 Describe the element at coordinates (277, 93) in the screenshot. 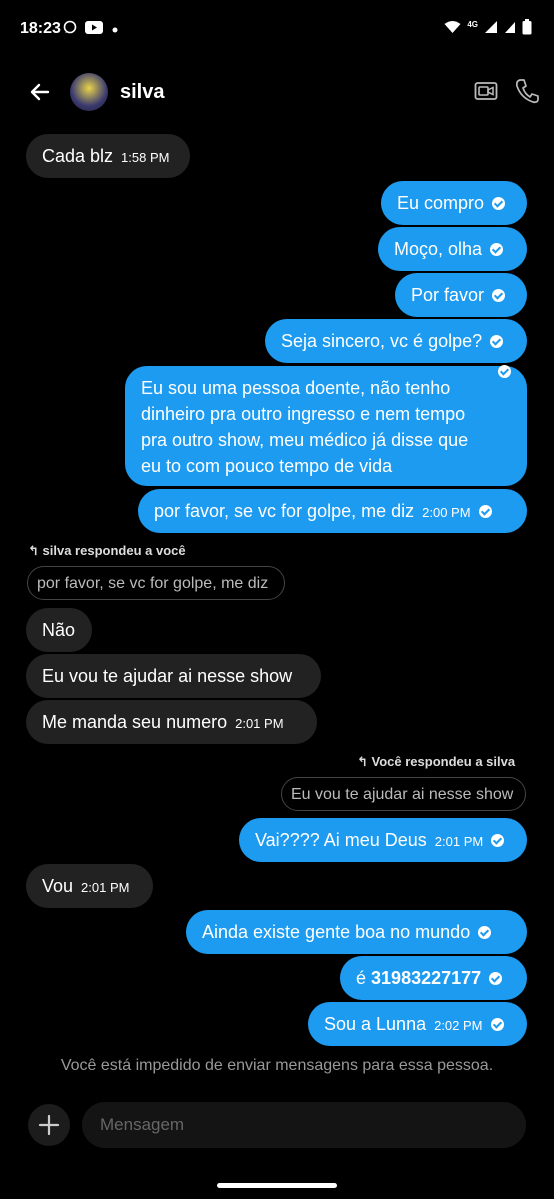

I see `chat-header: silva` at that location.